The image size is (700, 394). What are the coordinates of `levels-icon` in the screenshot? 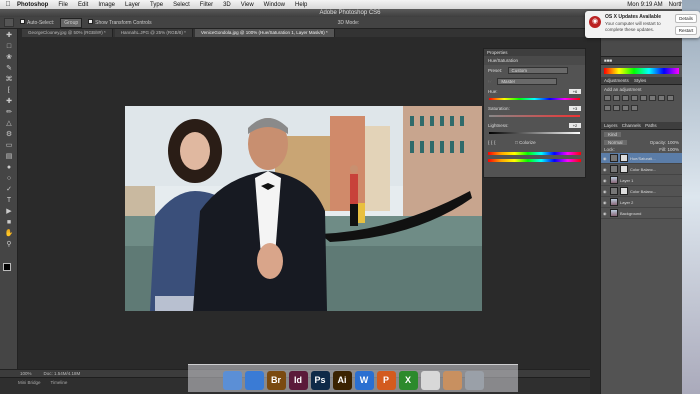 It's located at (616, 98).